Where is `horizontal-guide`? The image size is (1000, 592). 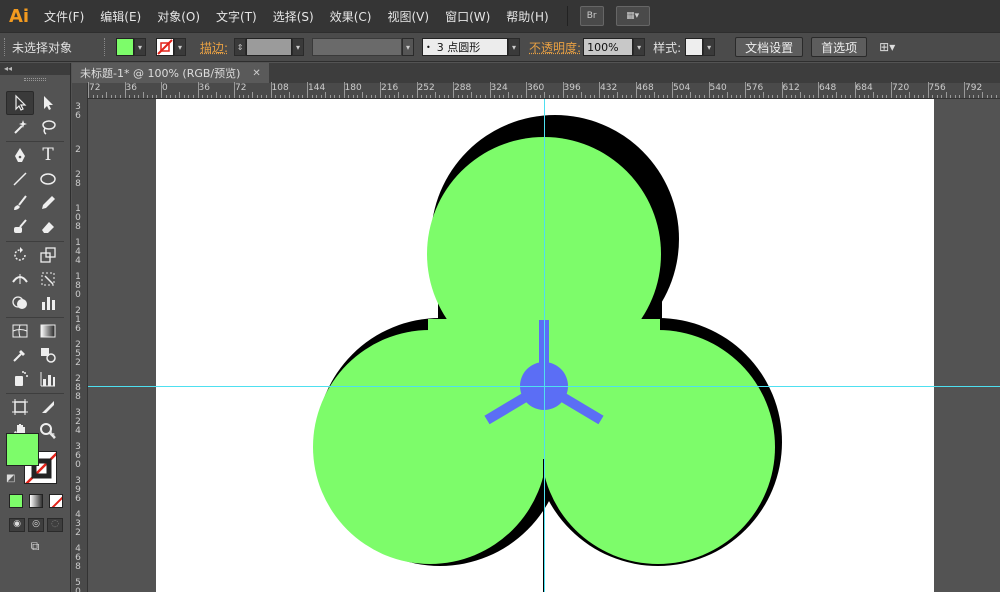 horizontal-guide is located at coordinates (544, 386).